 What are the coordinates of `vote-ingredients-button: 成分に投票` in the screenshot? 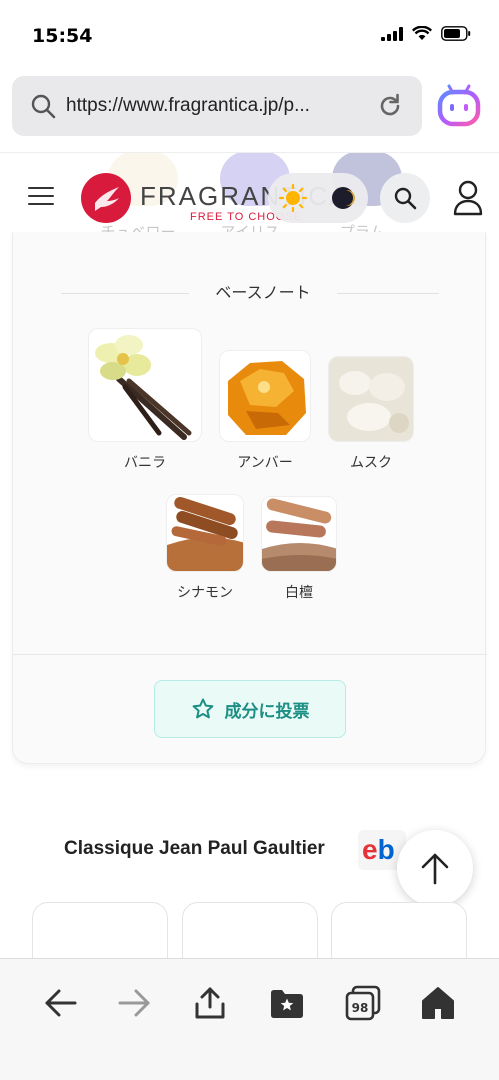 It's located at (250, 709).